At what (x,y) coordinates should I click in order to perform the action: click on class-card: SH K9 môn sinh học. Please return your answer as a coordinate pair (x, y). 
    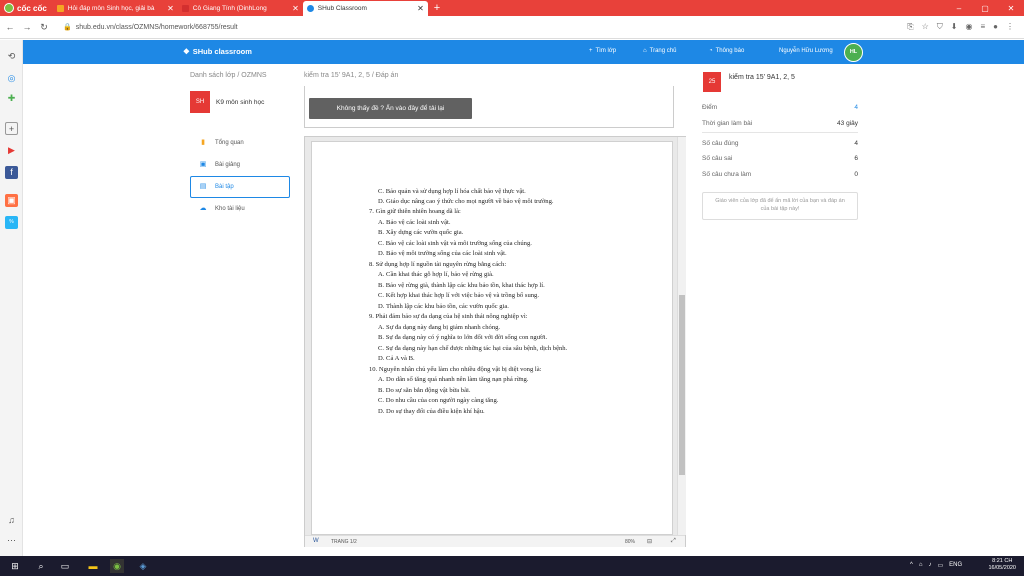
    Looking at the image, I should click on (237, 102).